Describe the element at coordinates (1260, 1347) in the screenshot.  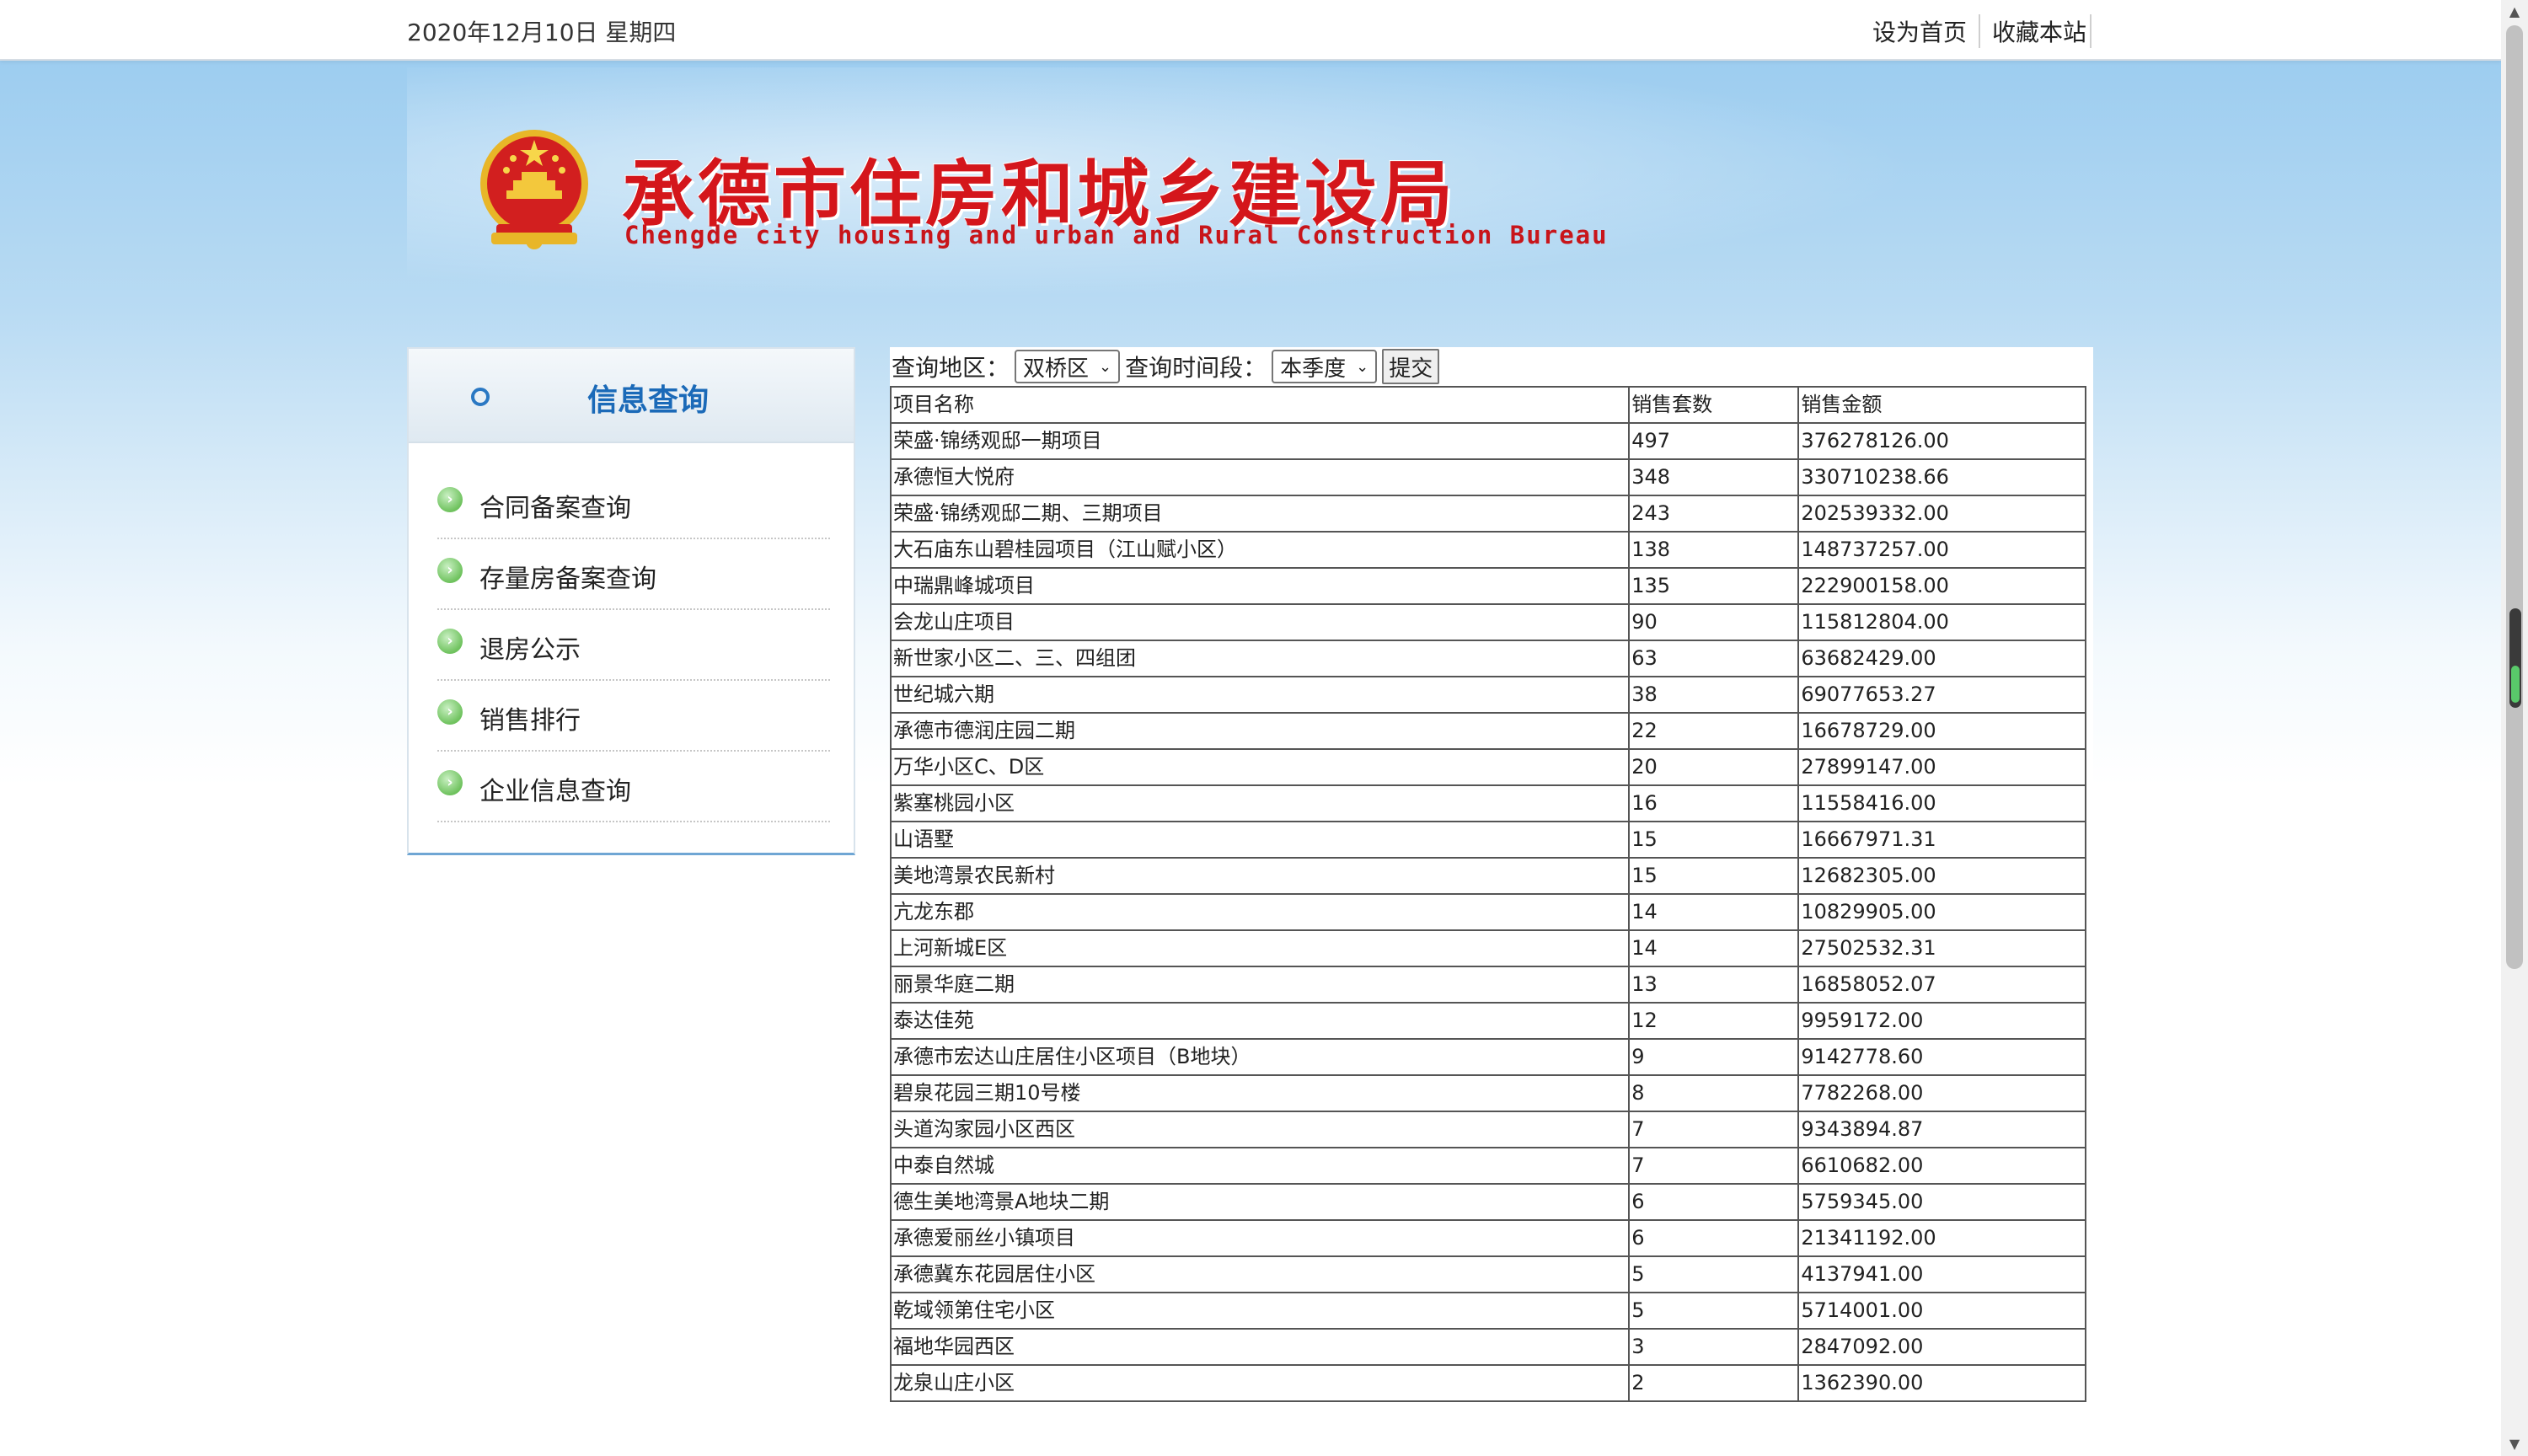
I see `project-name-cell: 福地华园西区` at that location.